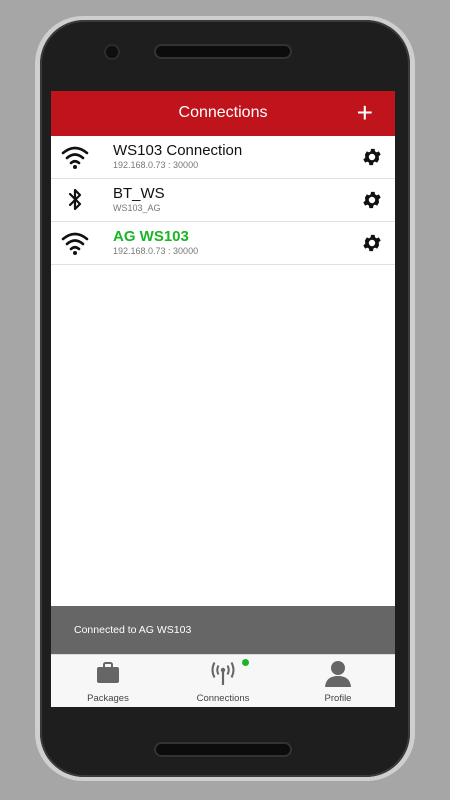 Image resolution: width=450 pixels, height=800 pixels. I want to click on nav-label: Packages, so click(108, 698).